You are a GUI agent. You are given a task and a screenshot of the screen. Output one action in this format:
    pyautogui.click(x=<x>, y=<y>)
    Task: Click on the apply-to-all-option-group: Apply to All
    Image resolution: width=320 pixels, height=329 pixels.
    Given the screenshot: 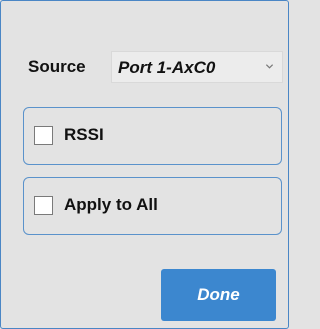 What is the action you would take?
    pyautogui.click(x=152, y=206)
    